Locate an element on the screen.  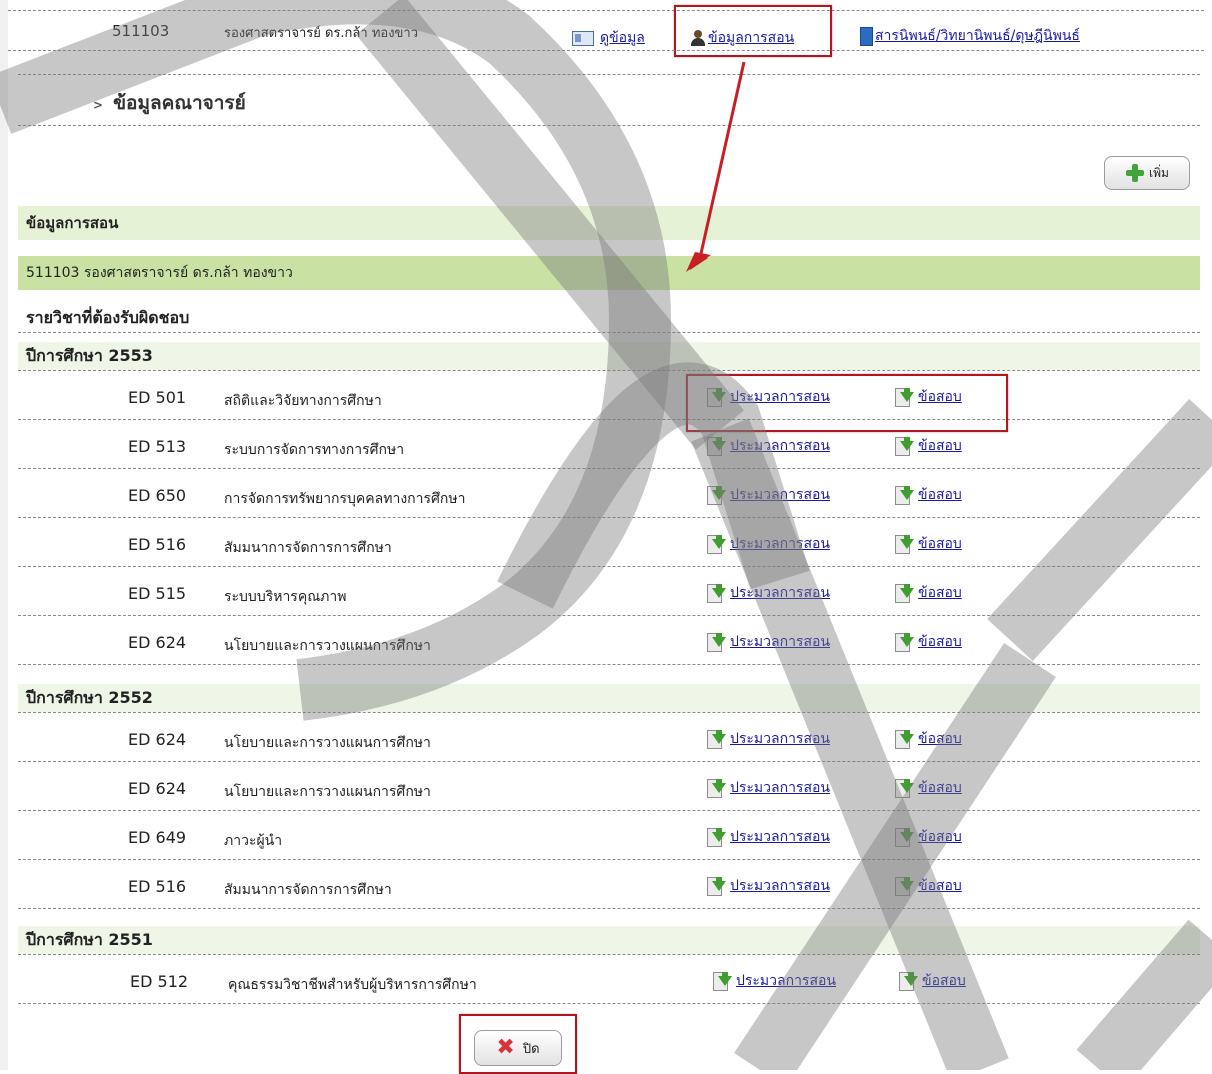
book-icon is located at coordinates (866, 36).